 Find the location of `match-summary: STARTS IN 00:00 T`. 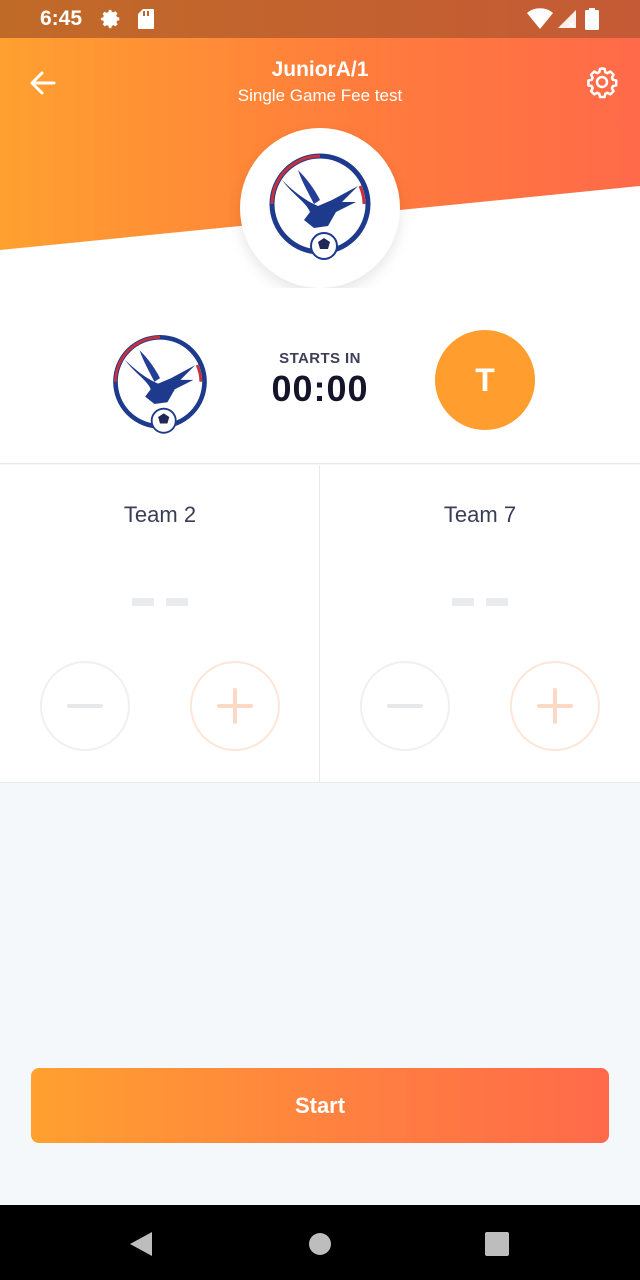

match-summary: STARTS IN 00:00 T is located at coordinates (320, 376).